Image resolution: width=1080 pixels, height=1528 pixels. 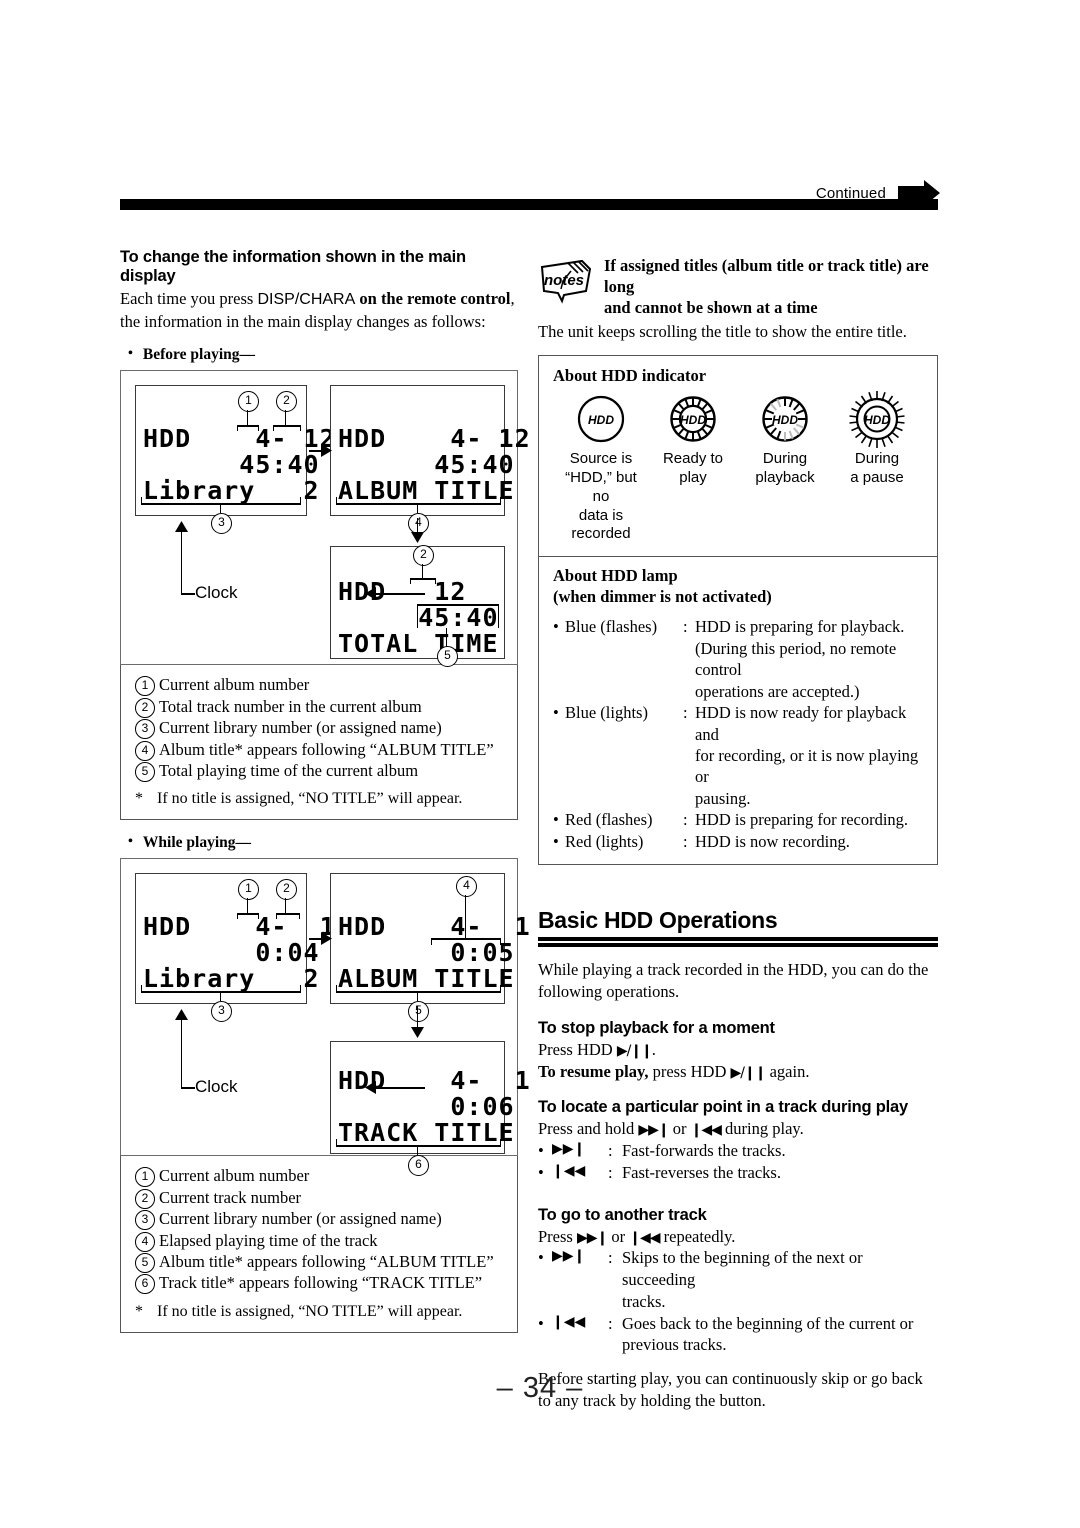 What do you see at coordinates (762, 1129) in the screenshot?
I see `locate-text-c: during play.` at bounding box center [762, 1129].